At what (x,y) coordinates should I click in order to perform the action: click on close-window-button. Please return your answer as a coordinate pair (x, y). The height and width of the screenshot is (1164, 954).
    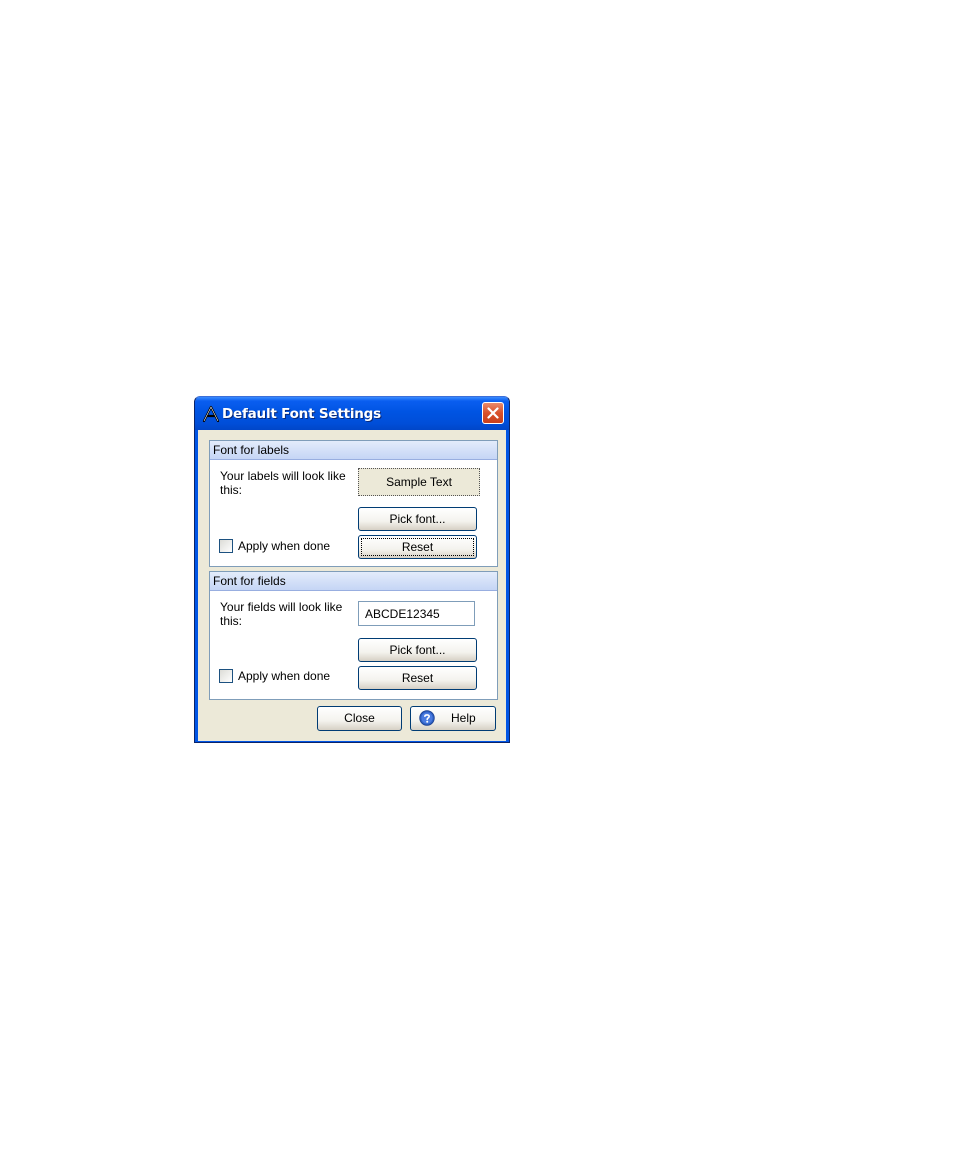
    Looking at the image, I should click on (493, 413).